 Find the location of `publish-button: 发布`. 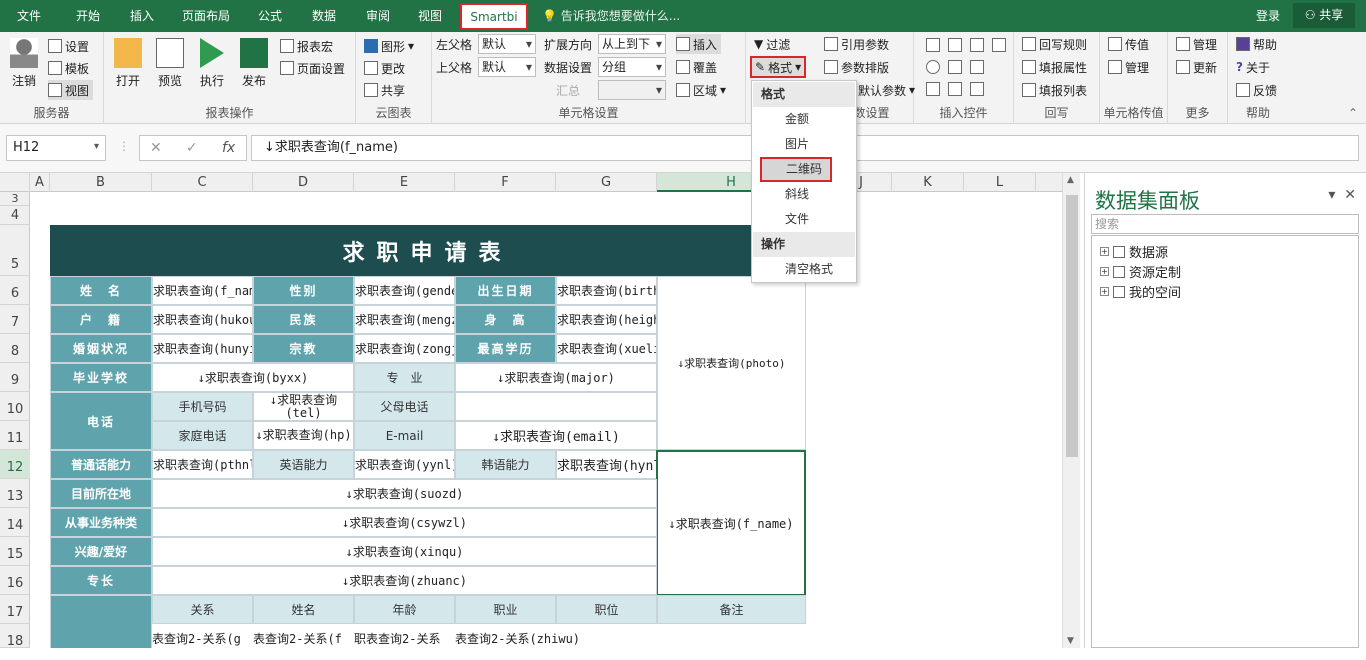

publish-button: 发布 is located at coordinates (254, 63).